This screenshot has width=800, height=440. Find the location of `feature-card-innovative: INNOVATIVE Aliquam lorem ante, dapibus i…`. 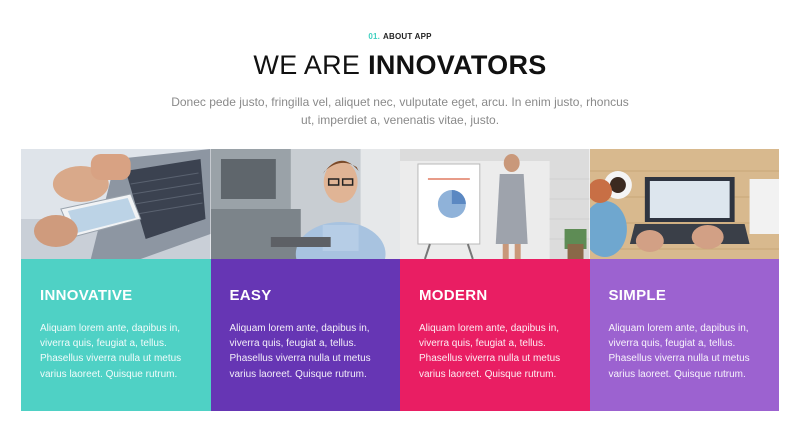

feature-card-innovative: INNOVATIVE Aliquam lorem ante, dapibus i… is located at coordinates (116, 280).